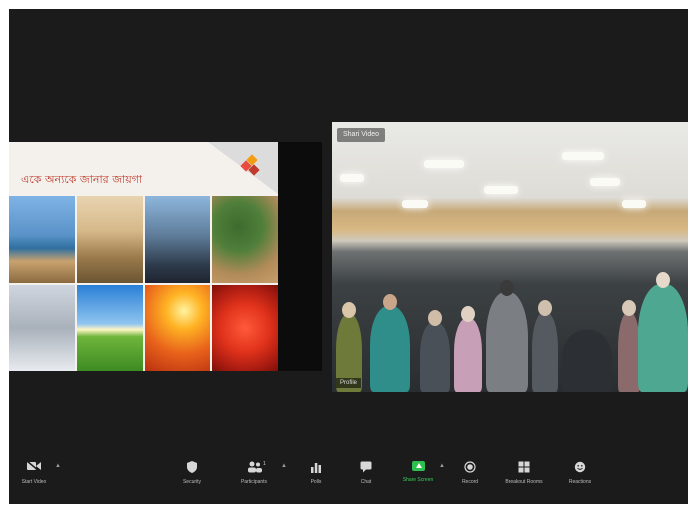 The image size is (688, 513). What do you see at coordinates (418, 474) in the screenshot?
I see `share-screen-button: Share Screen` at bounding box center [418, 474].